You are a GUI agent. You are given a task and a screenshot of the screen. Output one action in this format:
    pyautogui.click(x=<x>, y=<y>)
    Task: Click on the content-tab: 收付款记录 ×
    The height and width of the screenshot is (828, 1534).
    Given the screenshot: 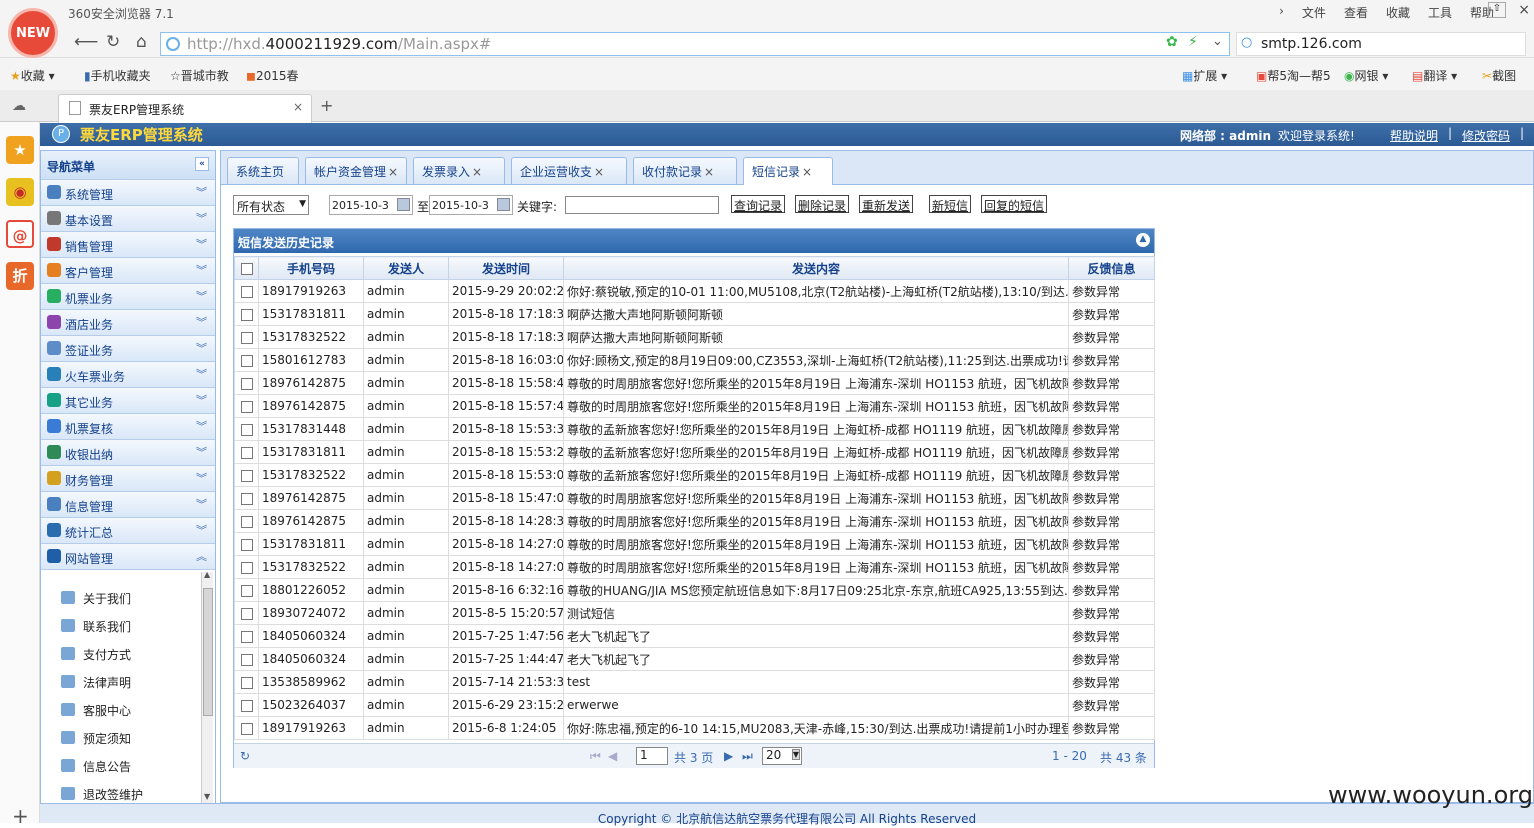 What is the action you would take?
    pyautogui.click(x=685, y=170)
    